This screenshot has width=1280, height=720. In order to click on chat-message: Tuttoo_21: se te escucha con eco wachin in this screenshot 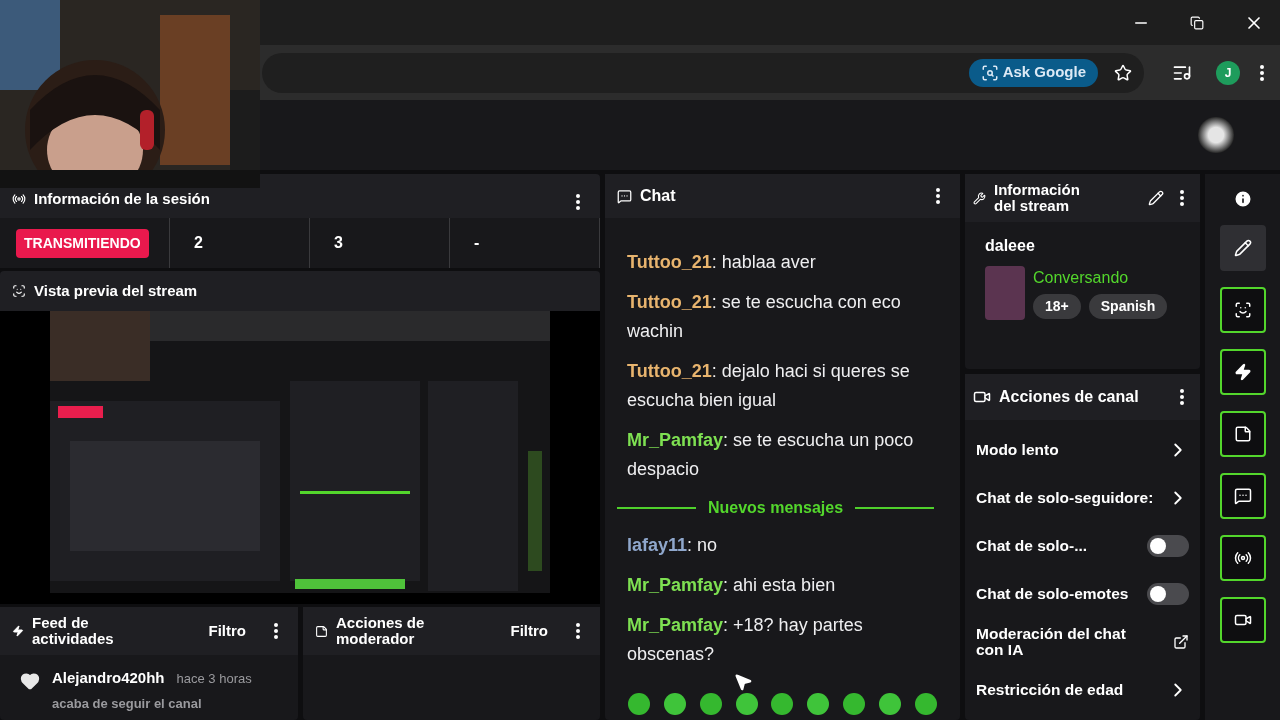, I will do `click(764, 317)`.